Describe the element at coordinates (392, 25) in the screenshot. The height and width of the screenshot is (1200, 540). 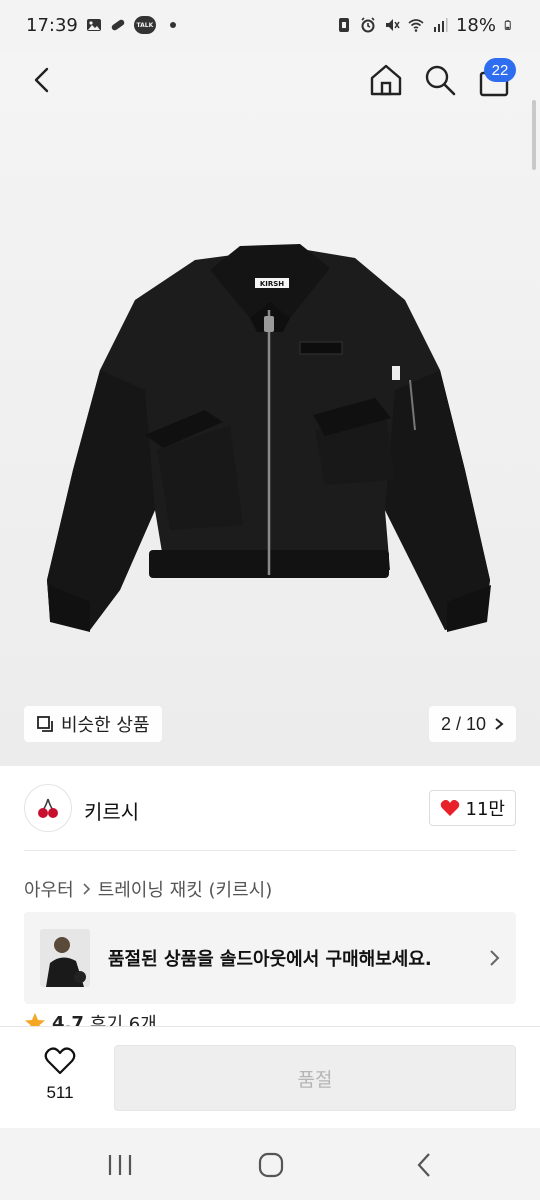
I see `mute-icon` at that location.